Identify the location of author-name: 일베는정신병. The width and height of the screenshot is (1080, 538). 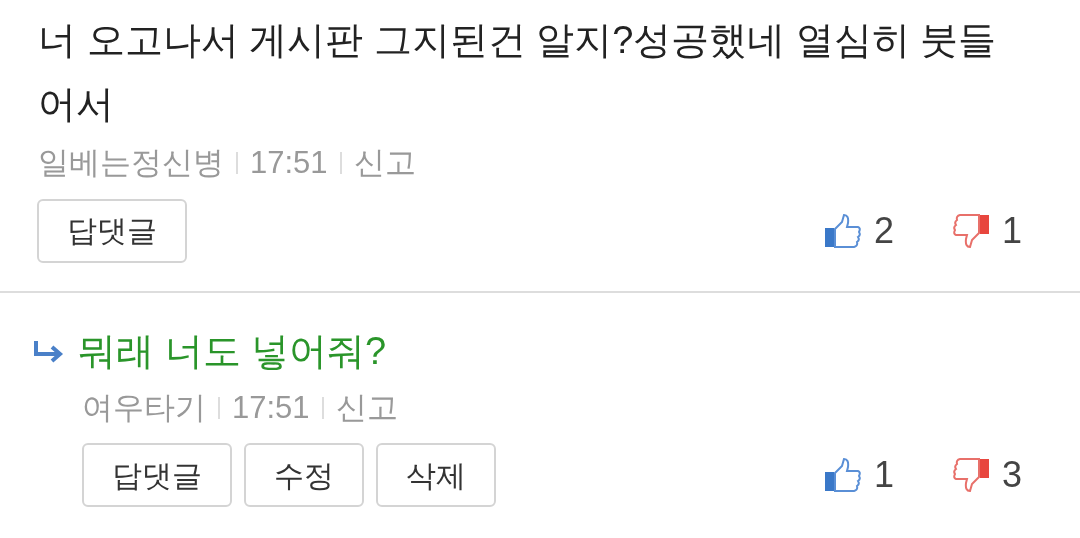
(131, 163).